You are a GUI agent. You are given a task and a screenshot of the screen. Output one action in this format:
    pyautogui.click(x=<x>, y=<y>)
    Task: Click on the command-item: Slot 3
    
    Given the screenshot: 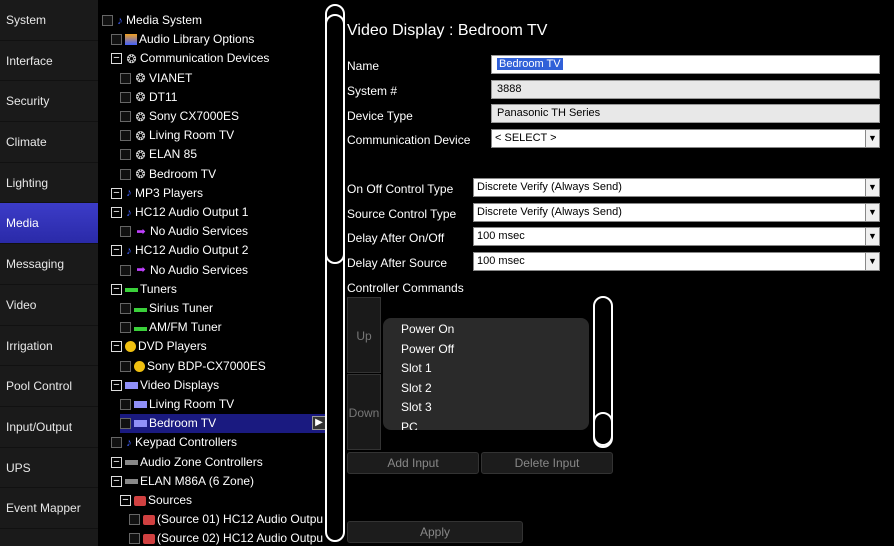 What is the action you would take?
    pyautogui.click(x=416, y=407)
    